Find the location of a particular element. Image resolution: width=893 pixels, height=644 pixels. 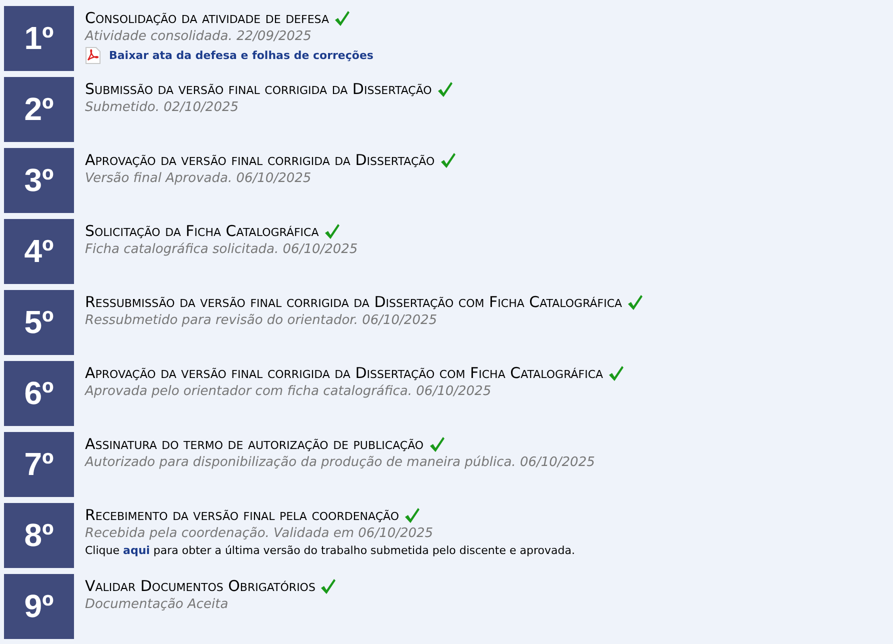

step-title: Recebimento da versão final pela coordenação is located at coordinates (242, 515).